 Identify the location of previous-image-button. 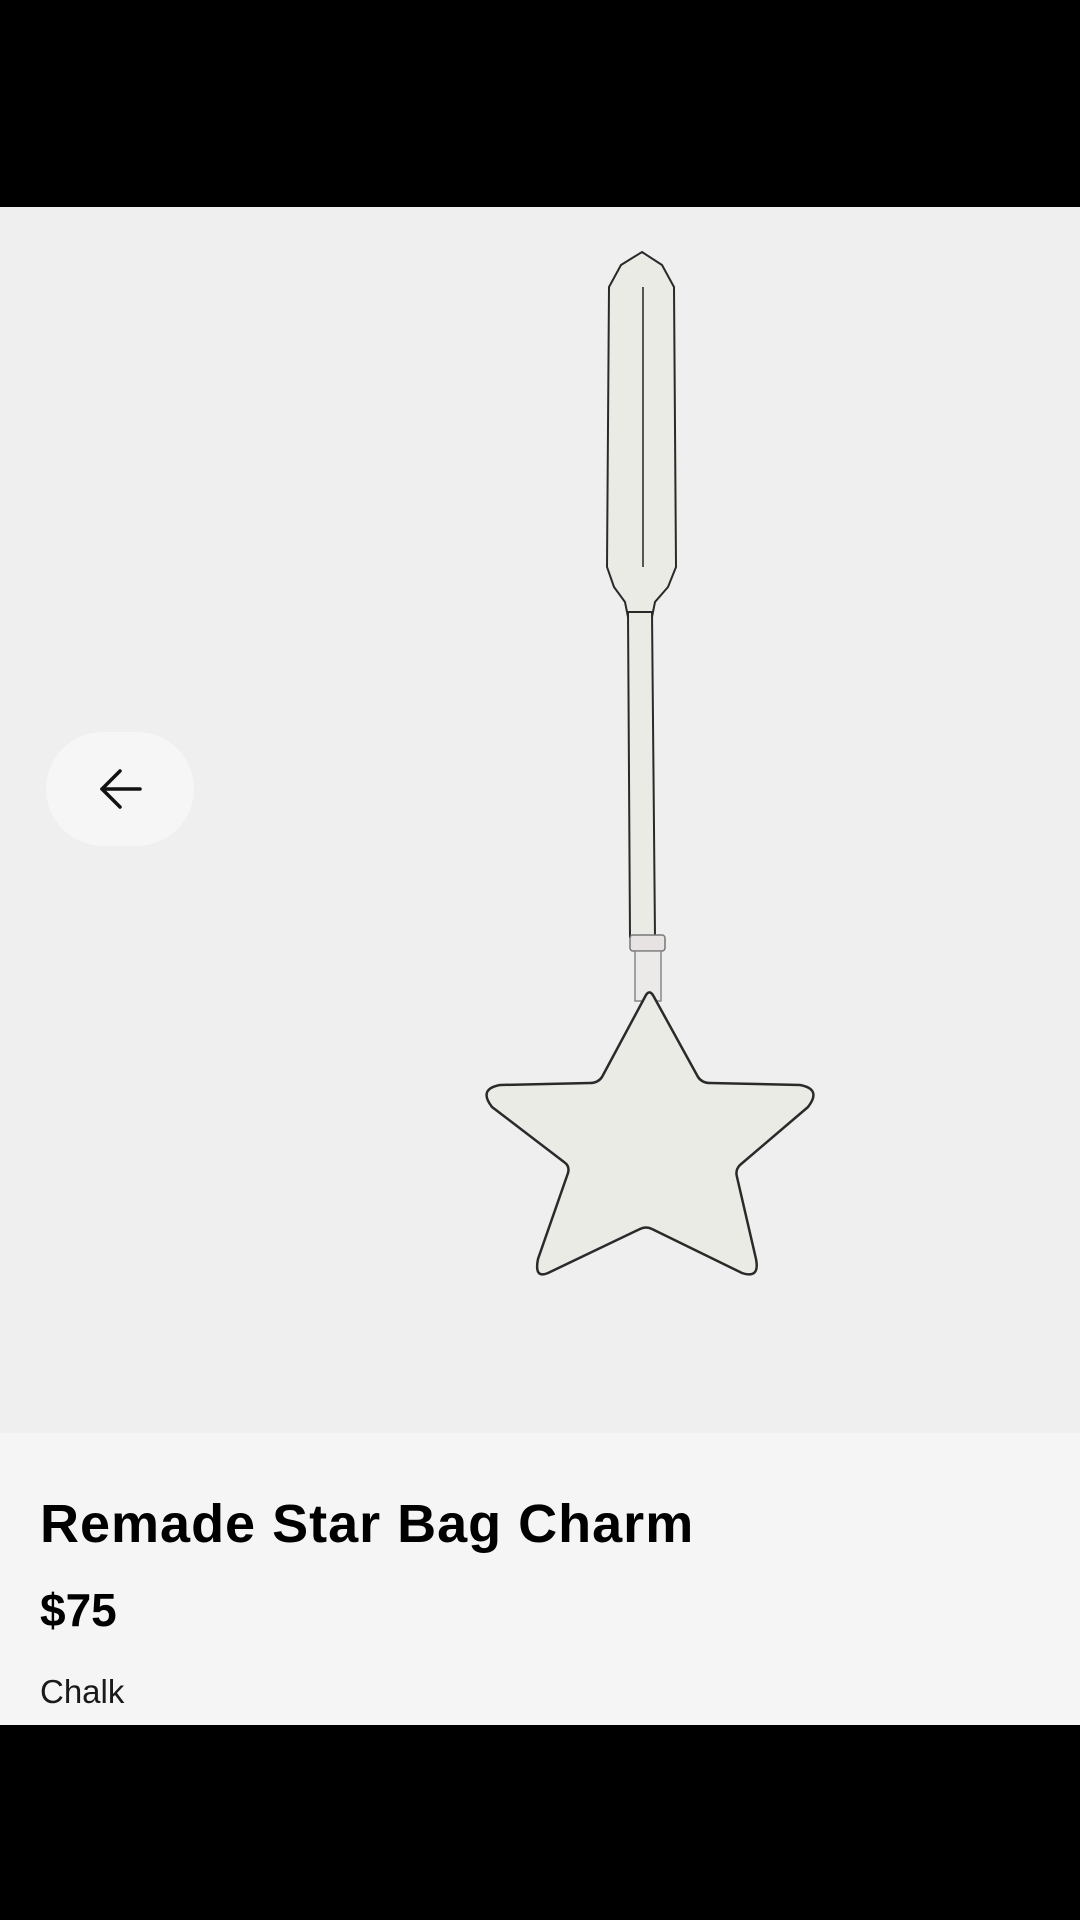
(120, 789).